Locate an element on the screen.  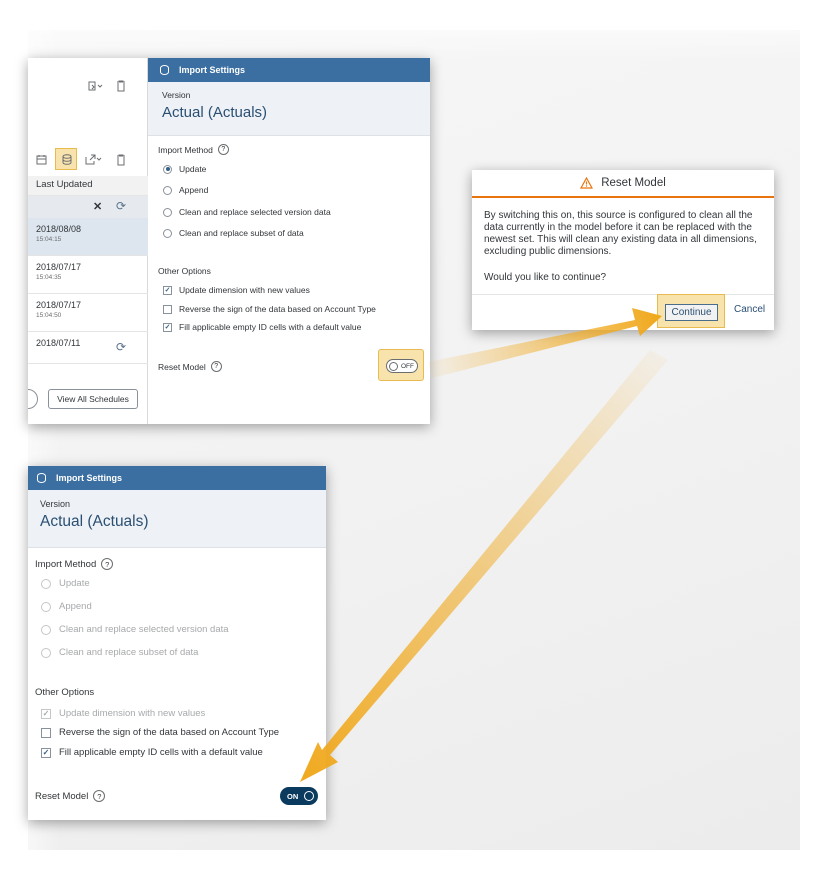
row-time: 15:04:50 is located at coordinates (49, 315).